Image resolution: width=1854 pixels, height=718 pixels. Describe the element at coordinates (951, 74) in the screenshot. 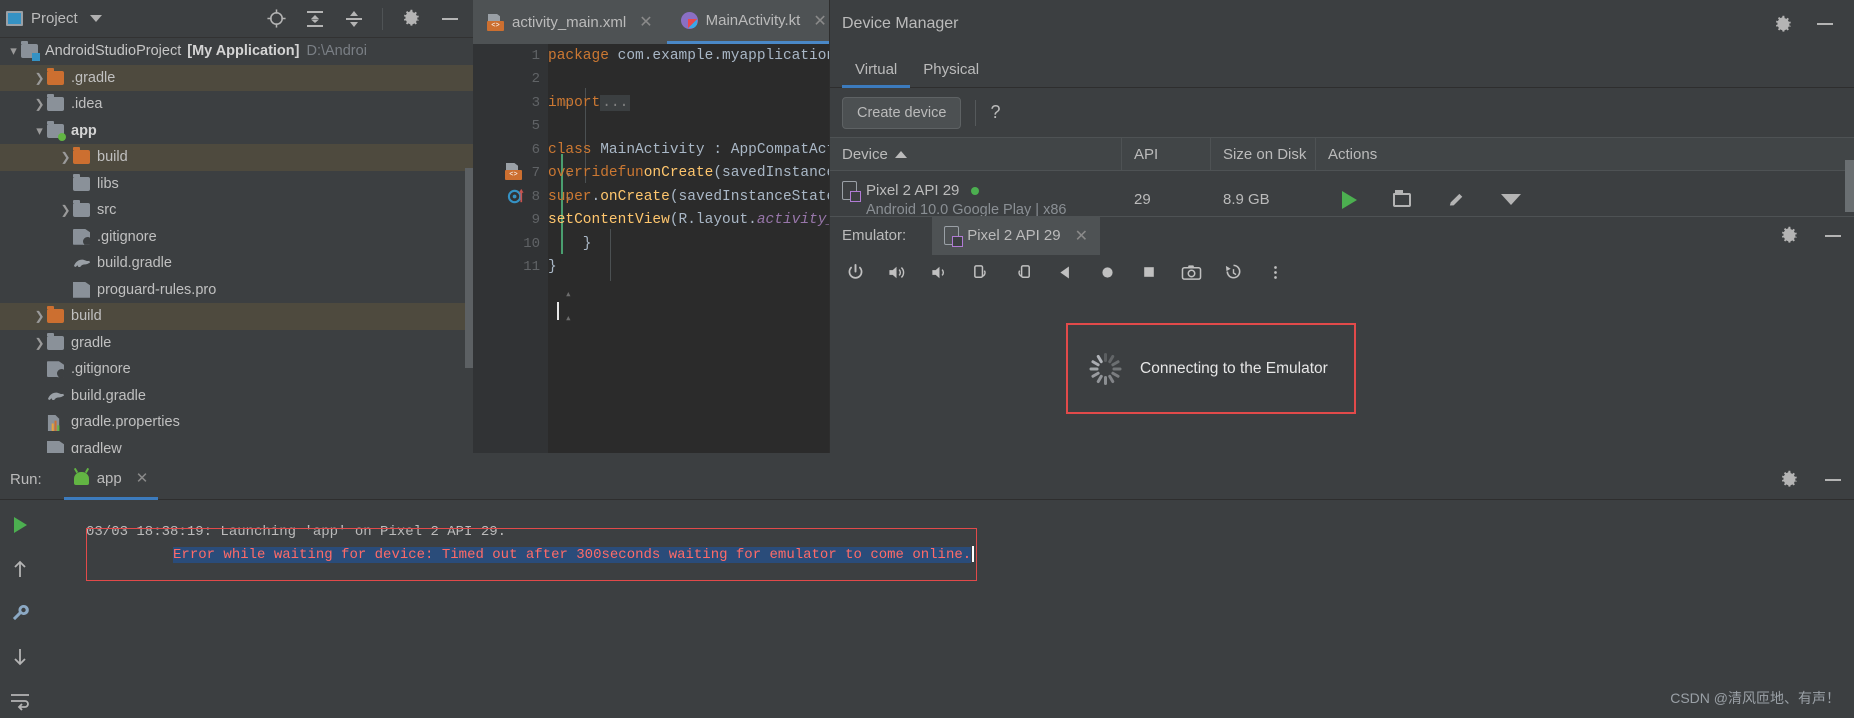

I see `tab-physical: Physical` at that location.